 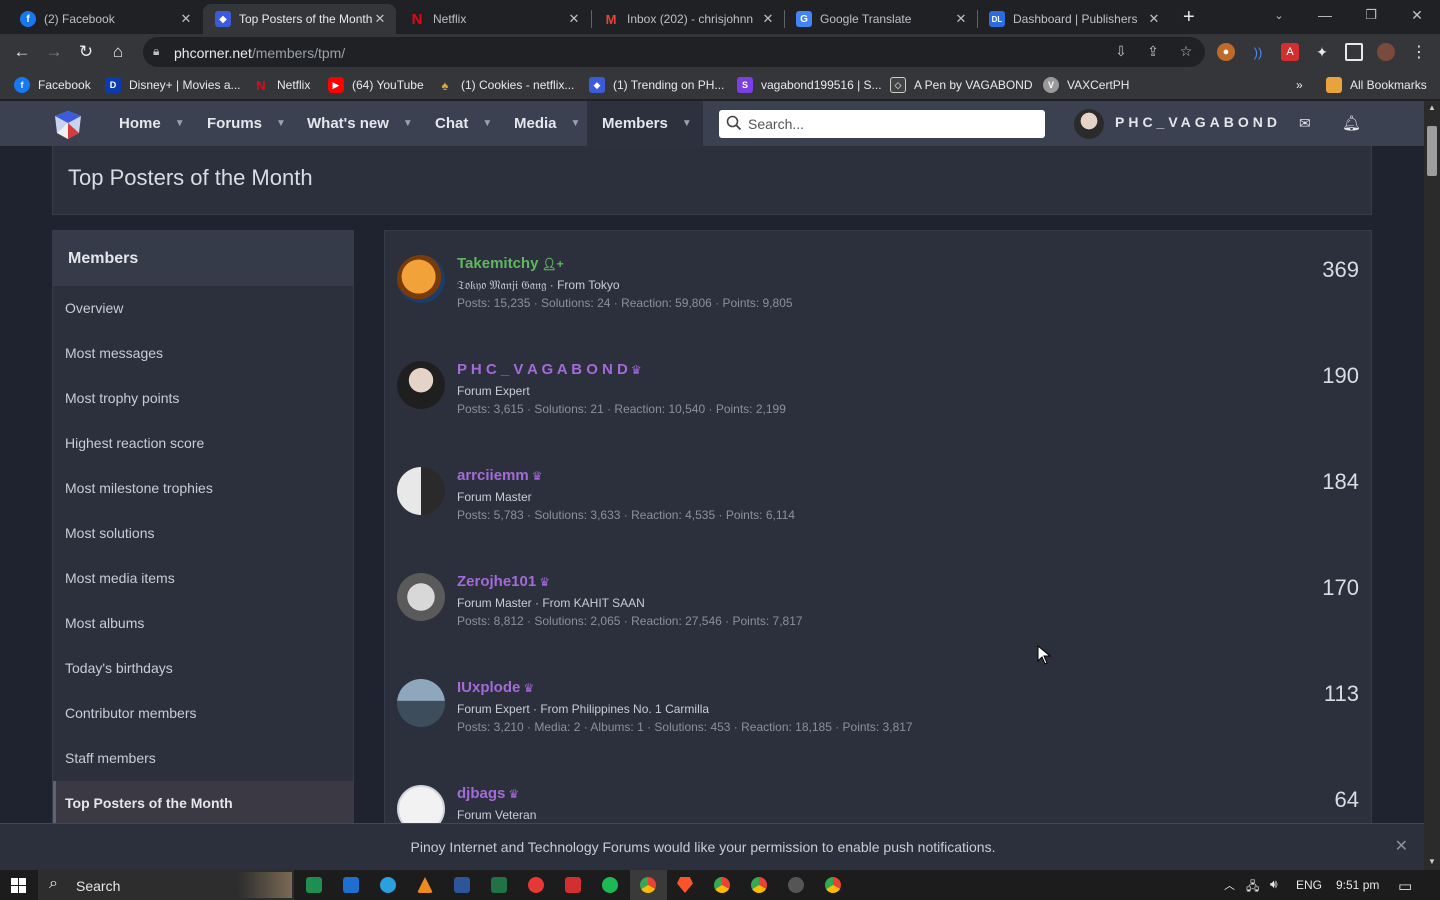 I want to click on member-name: arrciiemm ♛, so click(x=499, y=475).